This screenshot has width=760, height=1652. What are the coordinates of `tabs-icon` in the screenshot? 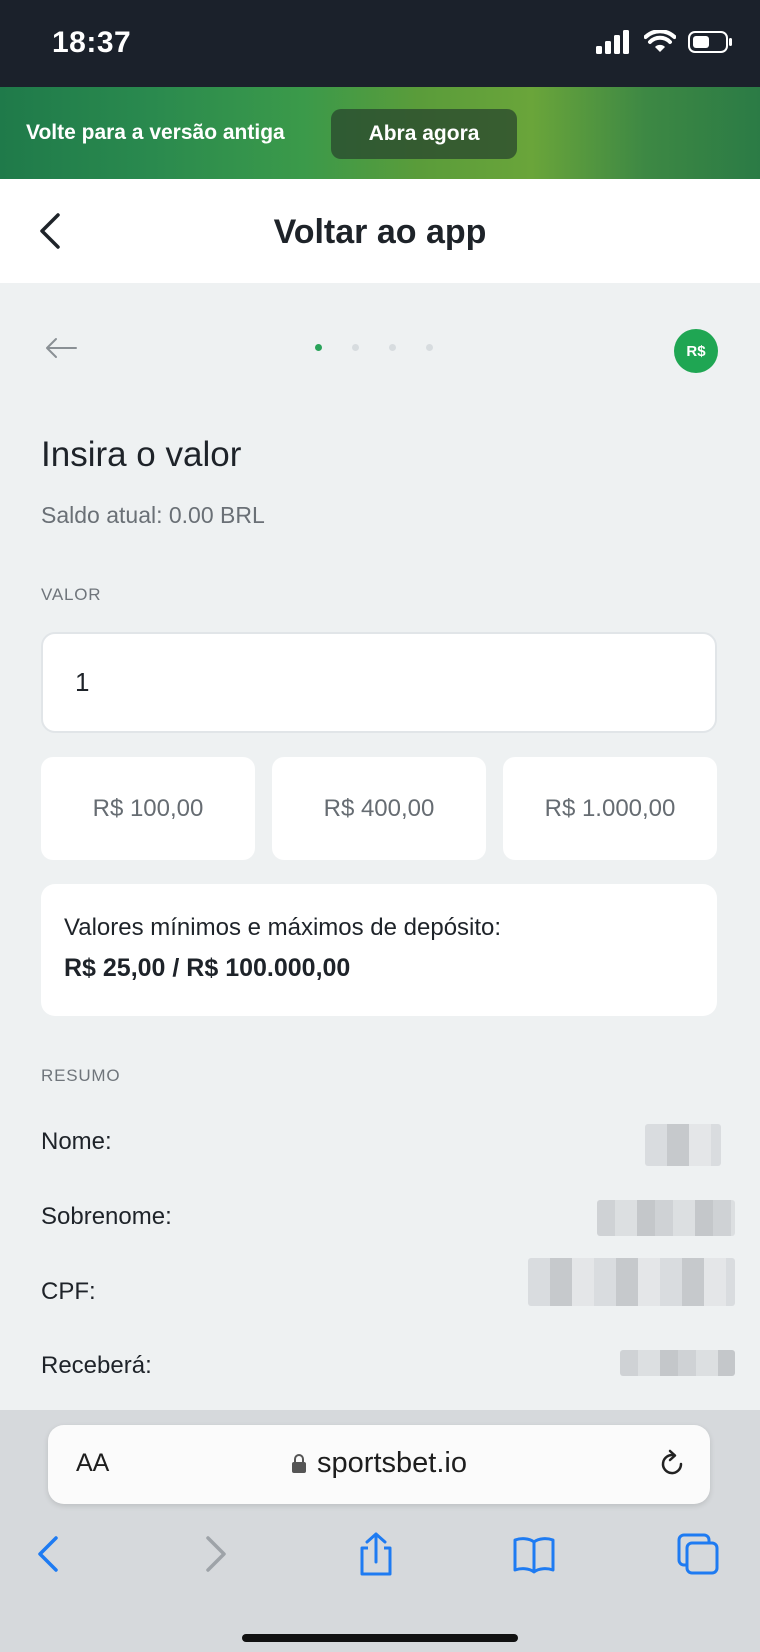 It's located at (698, 1554).